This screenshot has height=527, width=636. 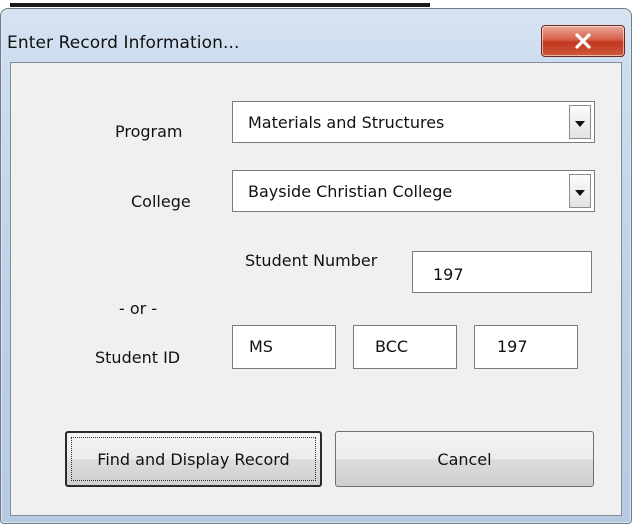 I want to click on close-icon, so click(x=583, y=41).